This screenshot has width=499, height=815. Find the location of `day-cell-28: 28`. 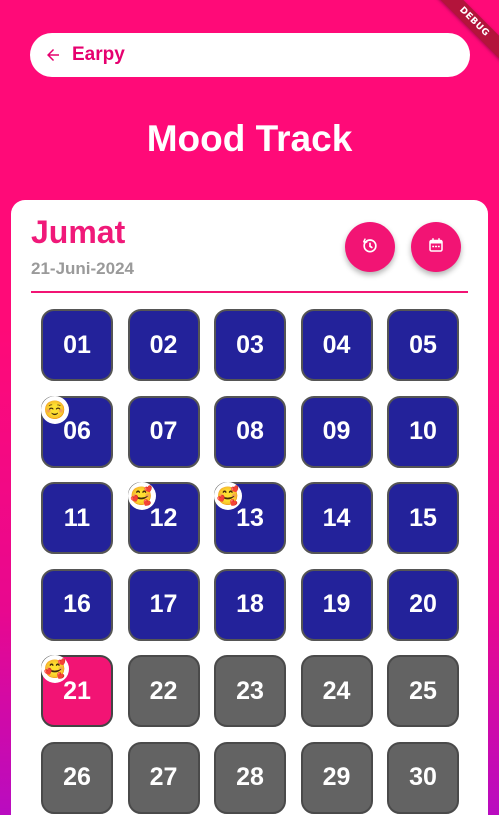

day-cell-28: 28 is located at coordinates (250, 777).